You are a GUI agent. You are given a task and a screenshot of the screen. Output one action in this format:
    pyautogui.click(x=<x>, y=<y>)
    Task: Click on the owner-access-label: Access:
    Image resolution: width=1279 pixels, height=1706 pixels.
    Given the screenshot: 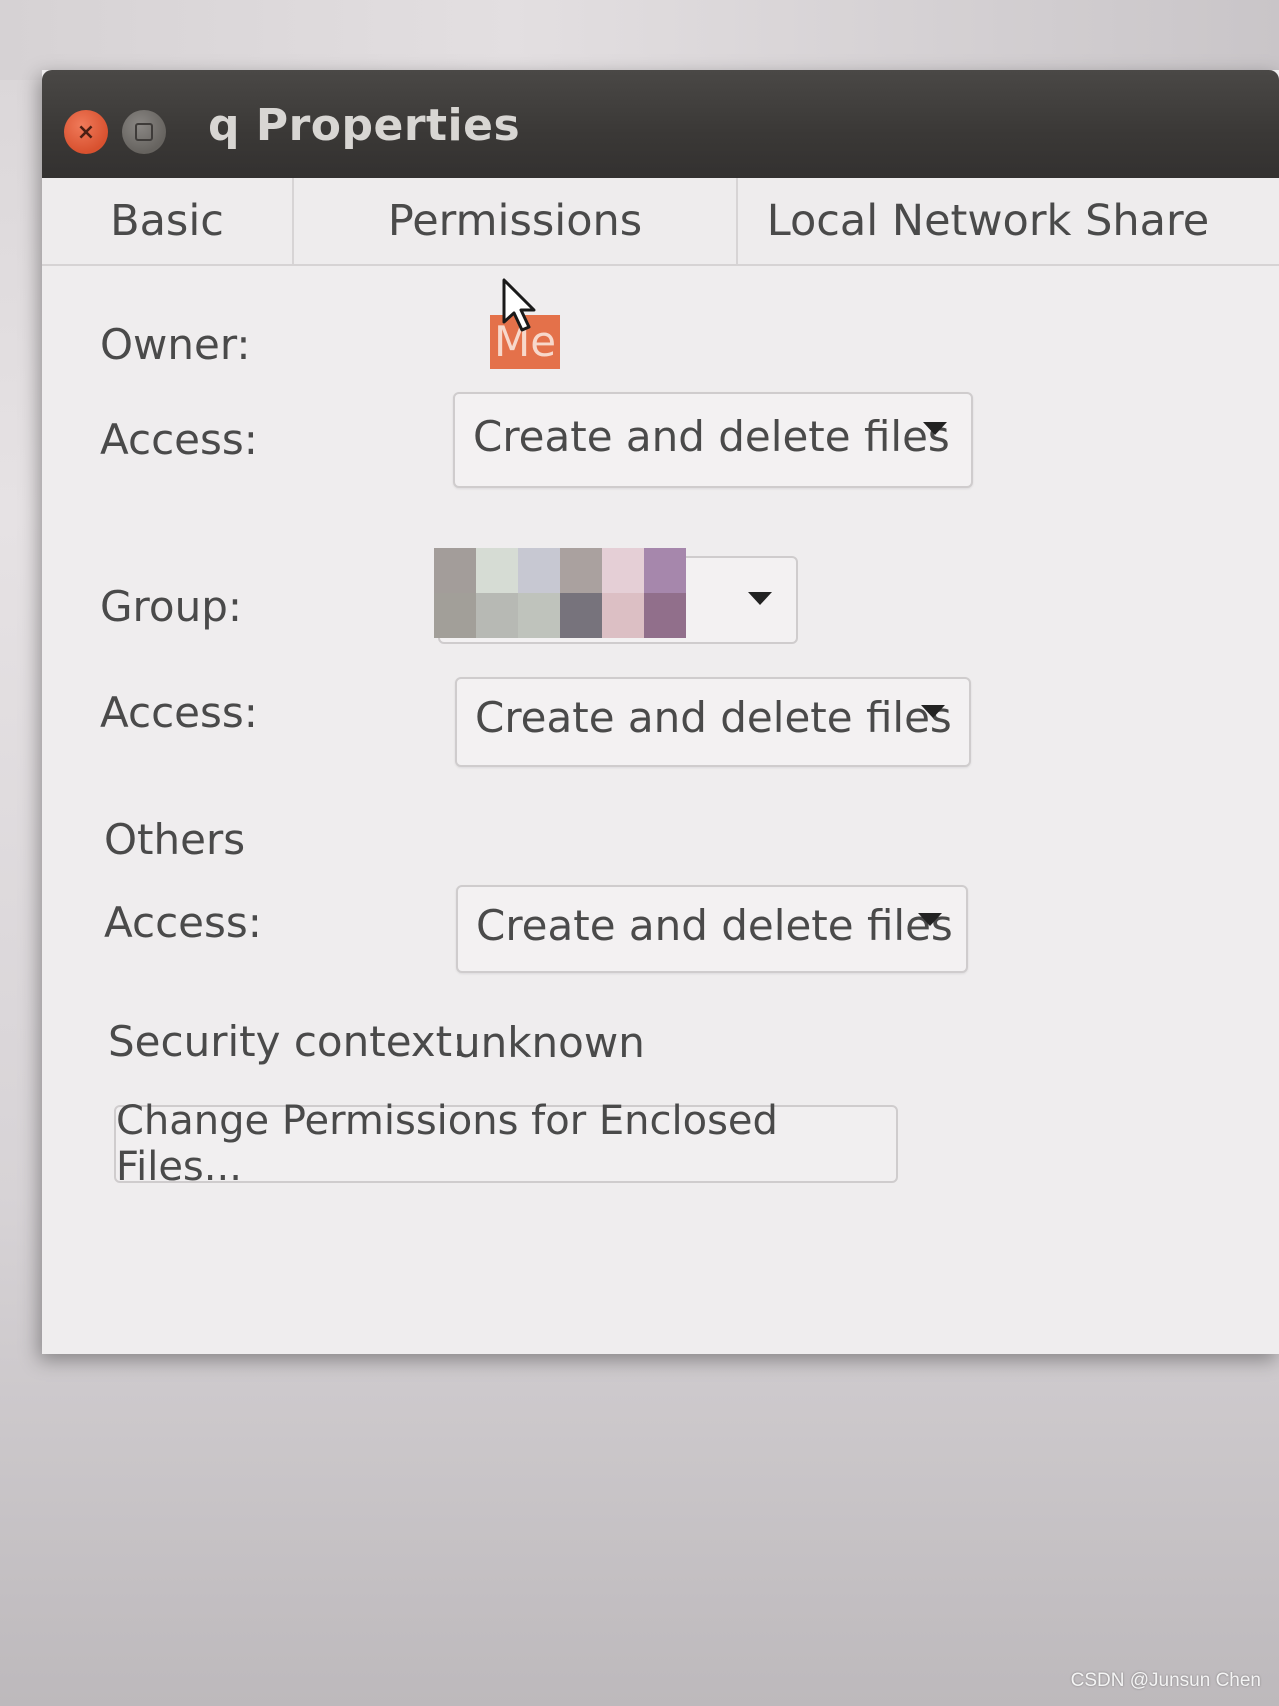 What is the action you would take?
    pyautogui.click(x=179, y=439)
    